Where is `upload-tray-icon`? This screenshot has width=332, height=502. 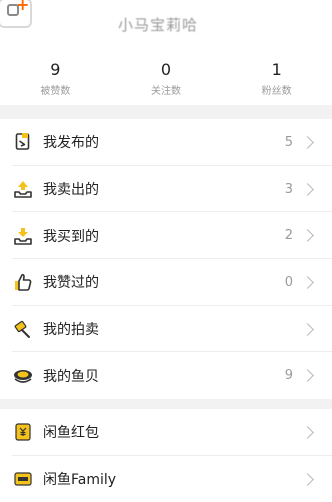
upload-tray-icon is located at coordinates (23, 189).